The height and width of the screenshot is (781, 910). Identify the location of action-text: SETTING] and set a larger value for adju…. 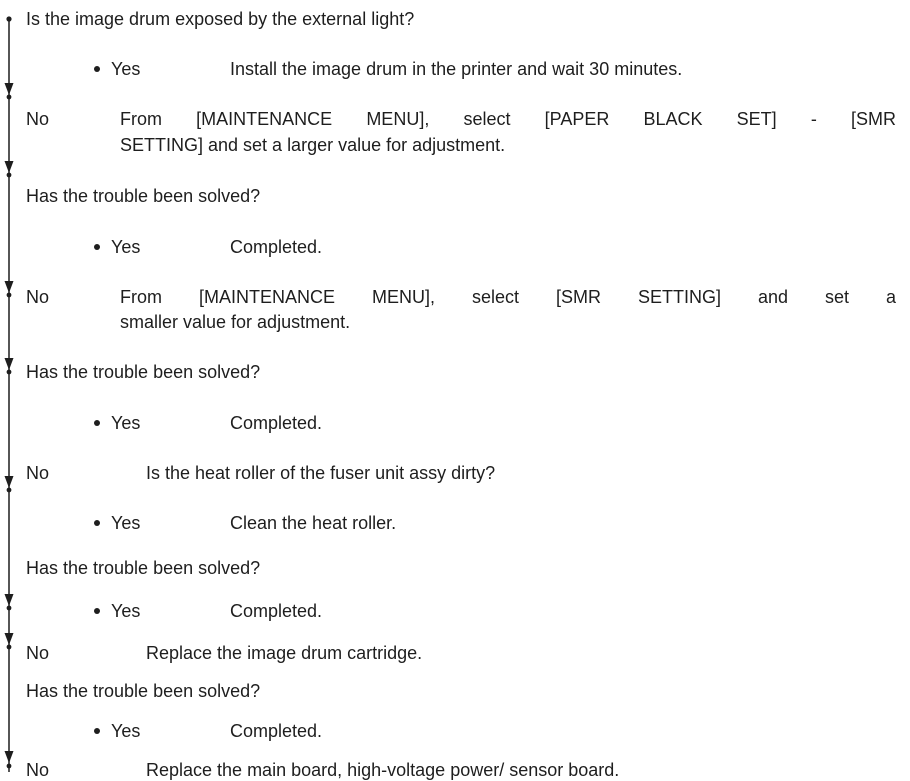
(313, 145).